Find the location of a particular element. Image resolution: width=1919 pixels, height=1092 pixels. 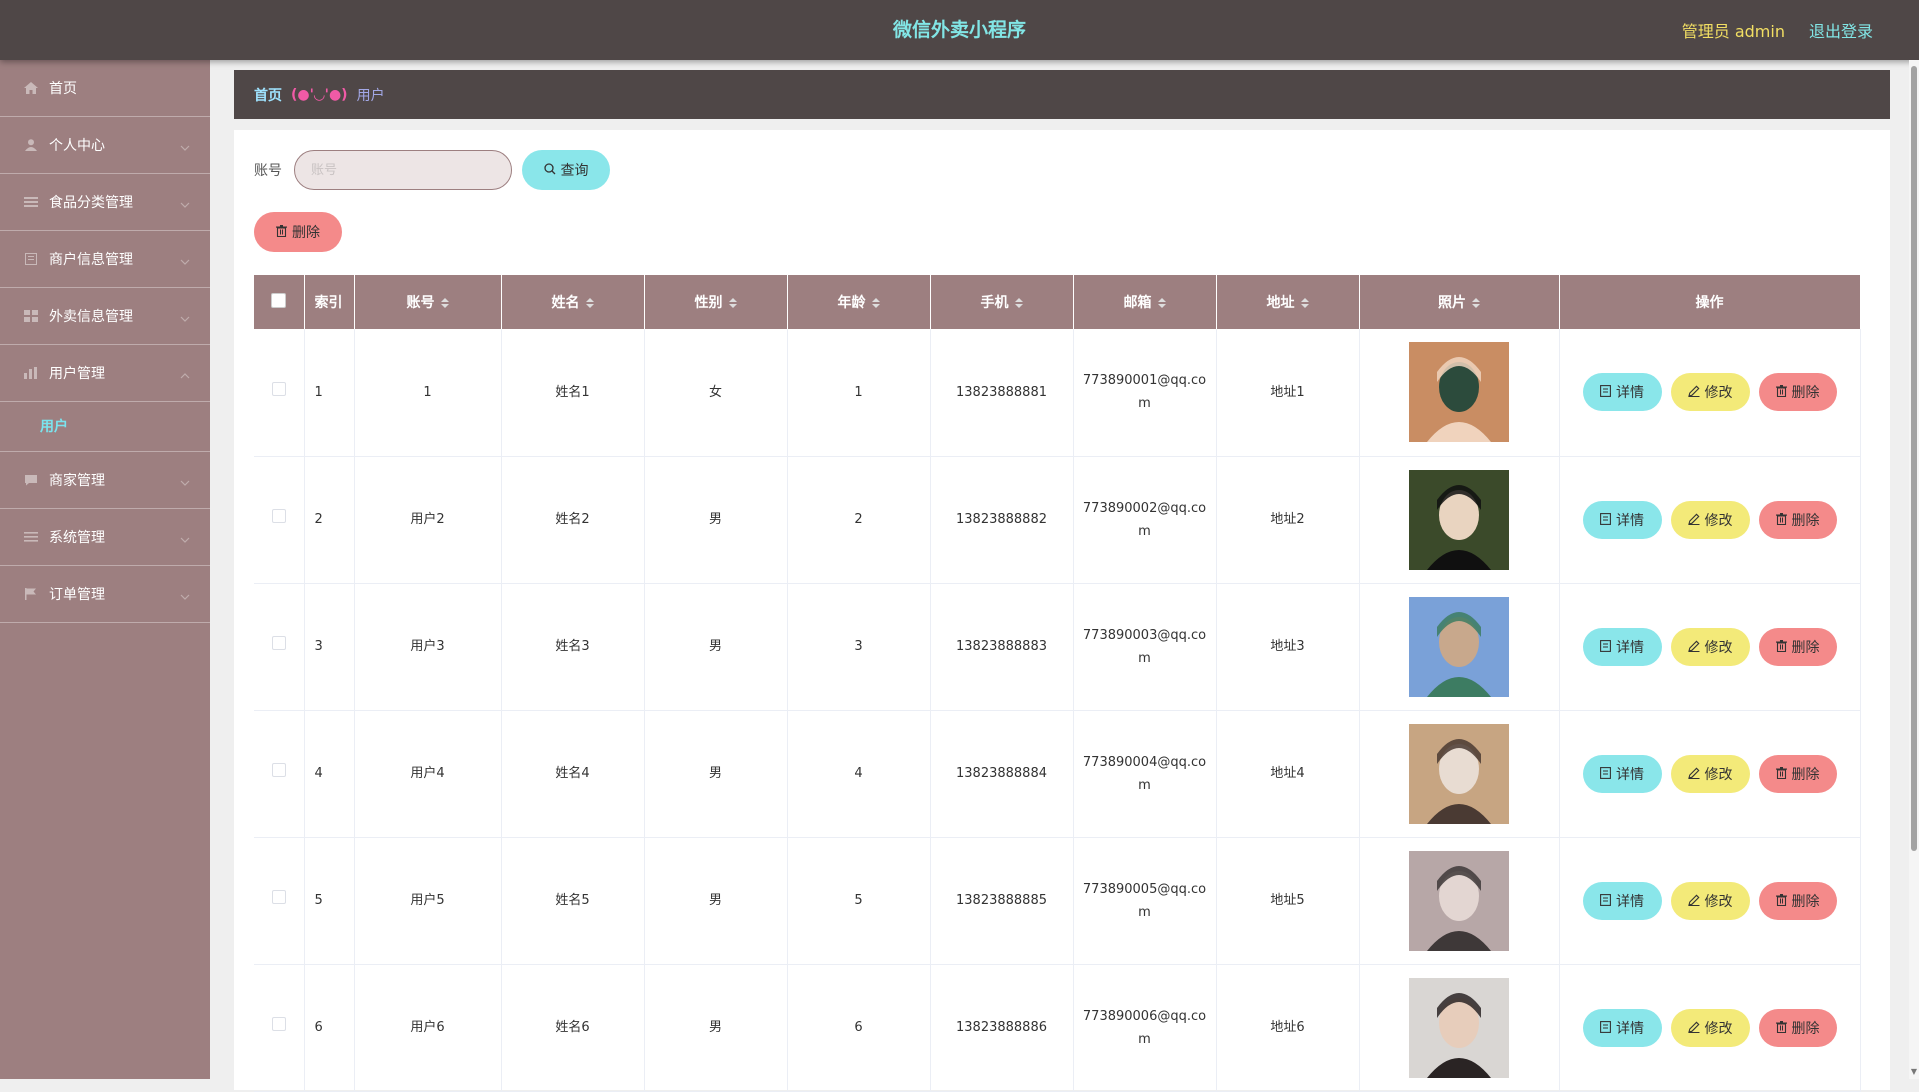

sidebar-item-label: 用户管理 is located at coordinates (77, 374).